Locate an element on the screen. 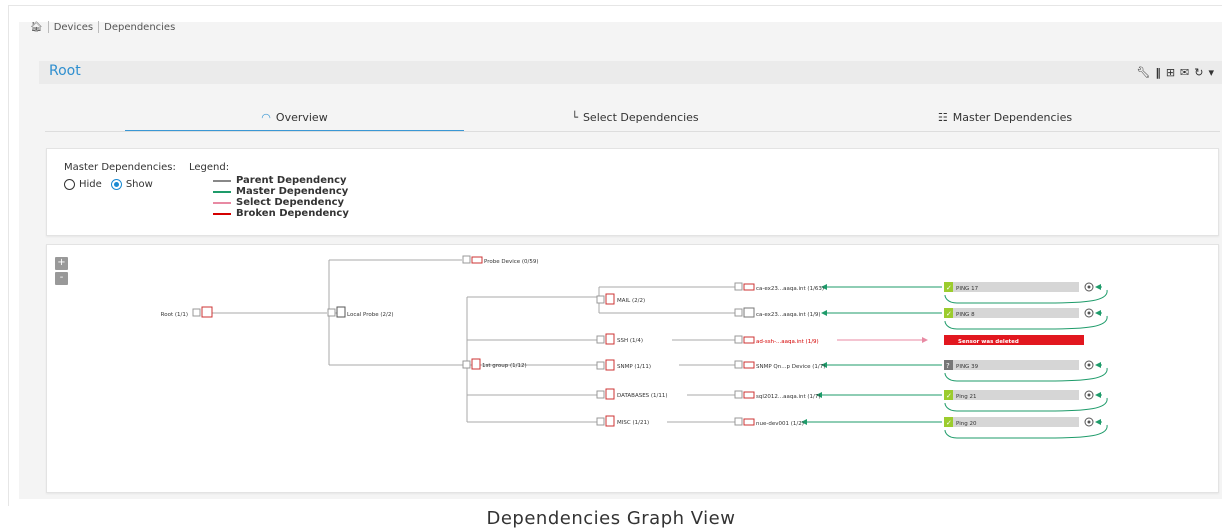 The height and width of the screenshot is (531, 1222). page-title: Root is located at coordinates (65, 71).